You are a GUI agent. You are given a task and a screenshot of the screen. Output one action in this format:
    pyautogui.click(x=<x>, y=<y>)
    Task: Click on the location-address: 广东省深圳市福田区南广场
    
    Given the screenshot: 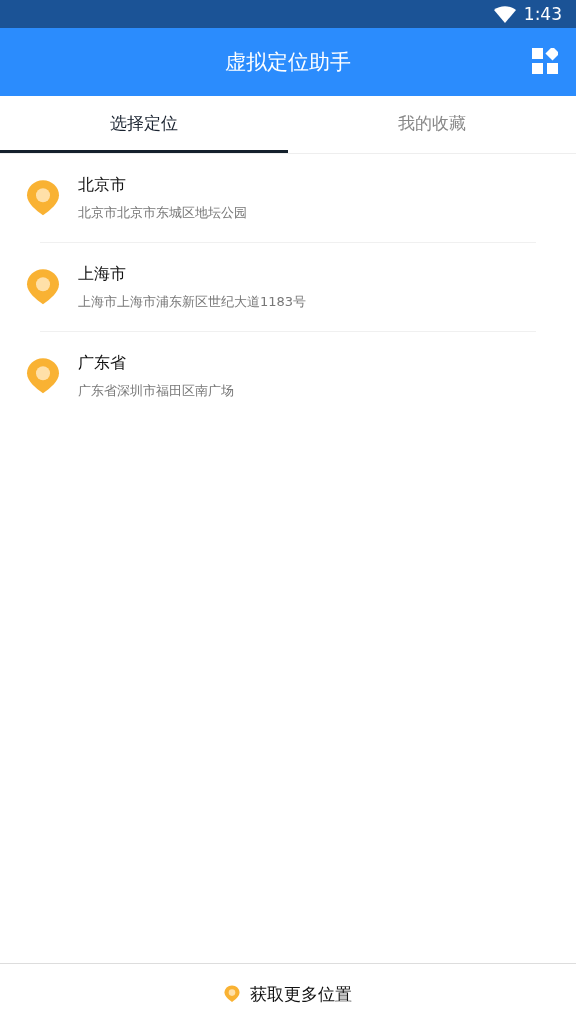 What is the action you would take?
    pyautogui.click(x=156, y=390)
    